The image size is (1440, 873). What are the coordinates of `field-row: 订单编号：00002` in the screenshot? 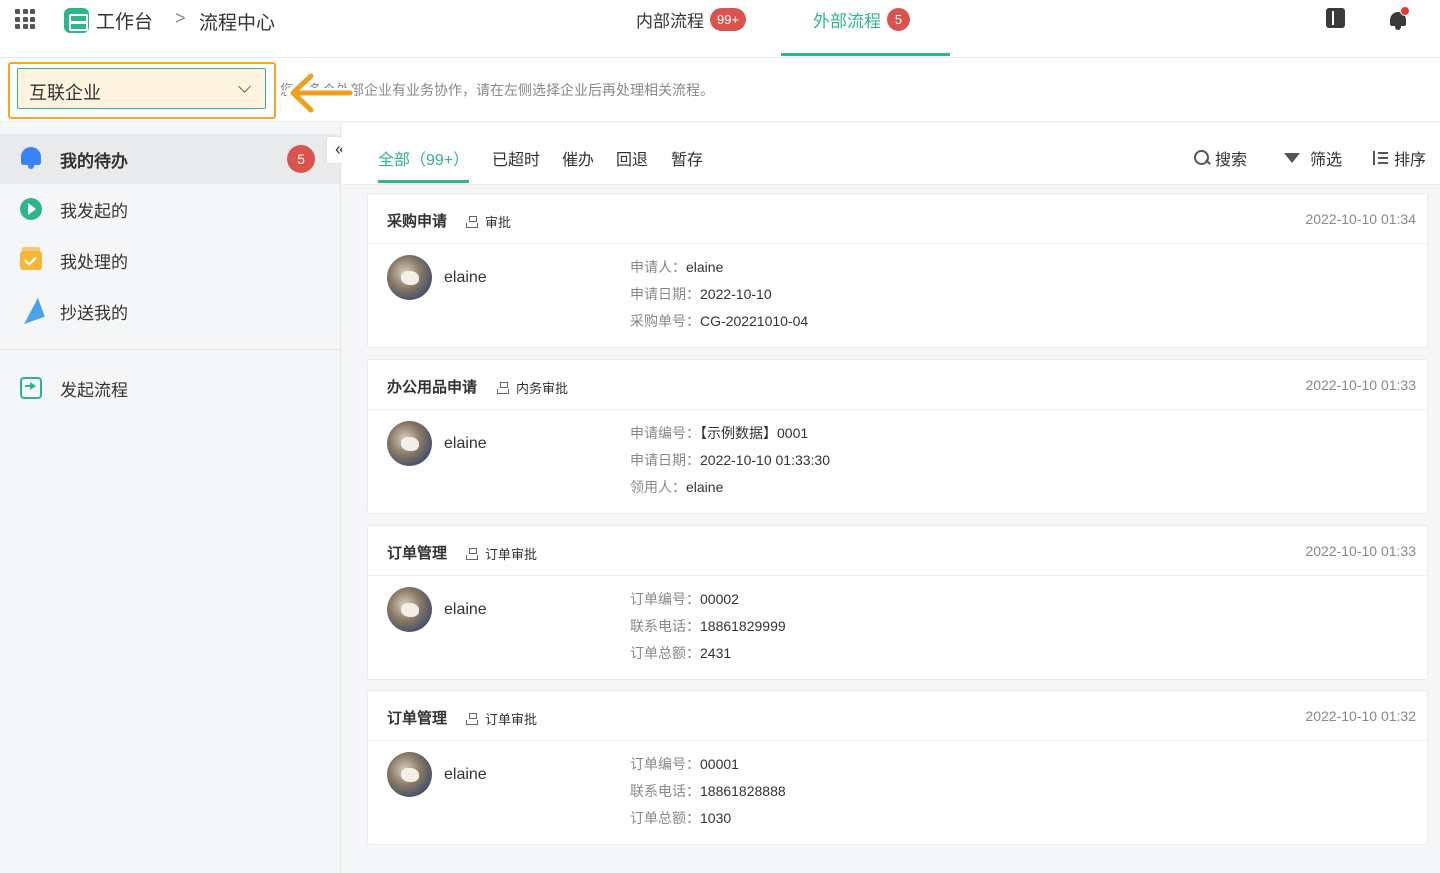 It's located at (708, 603).